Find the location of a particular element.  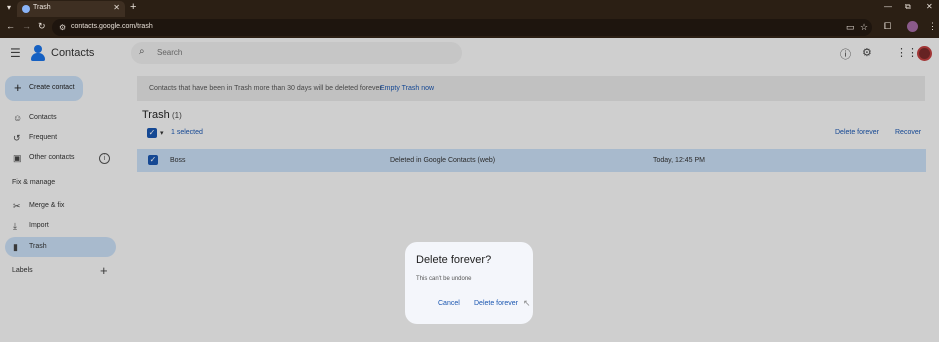

new-tab-icon: + is located at coordinates (133, 7).